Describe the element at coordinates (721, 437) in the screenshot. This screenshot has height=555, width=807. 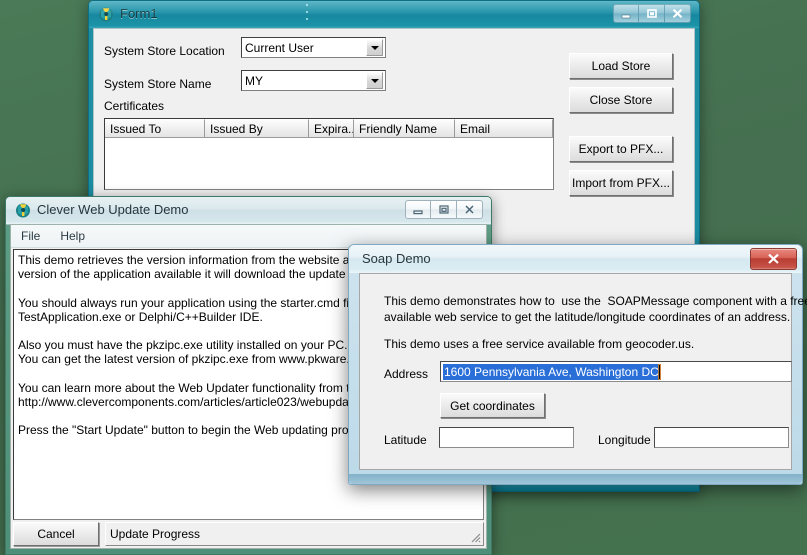
I see `longitude-input` at that location.